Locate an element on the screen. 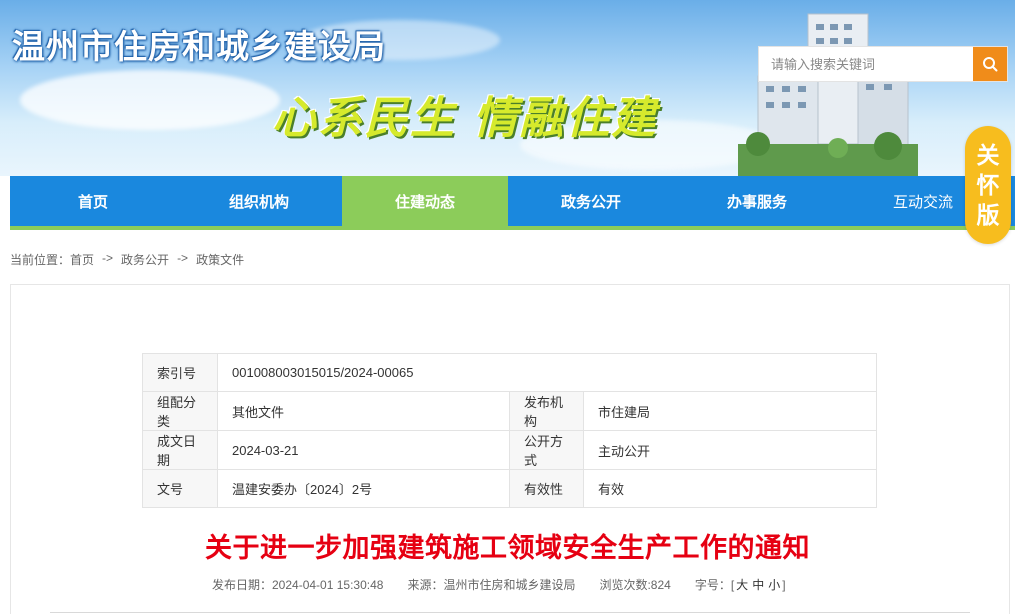 Image resolution: width=1015 pixels, height=614 pixels. search-button is located at coordinates (990, 64).